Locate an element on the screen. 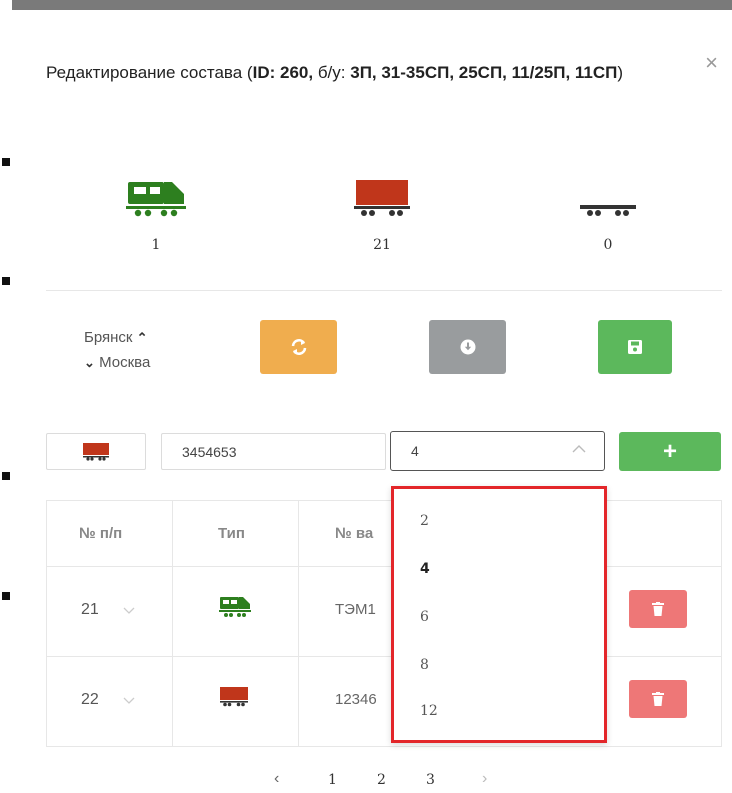  download-button is located at coordinates (467, 347).